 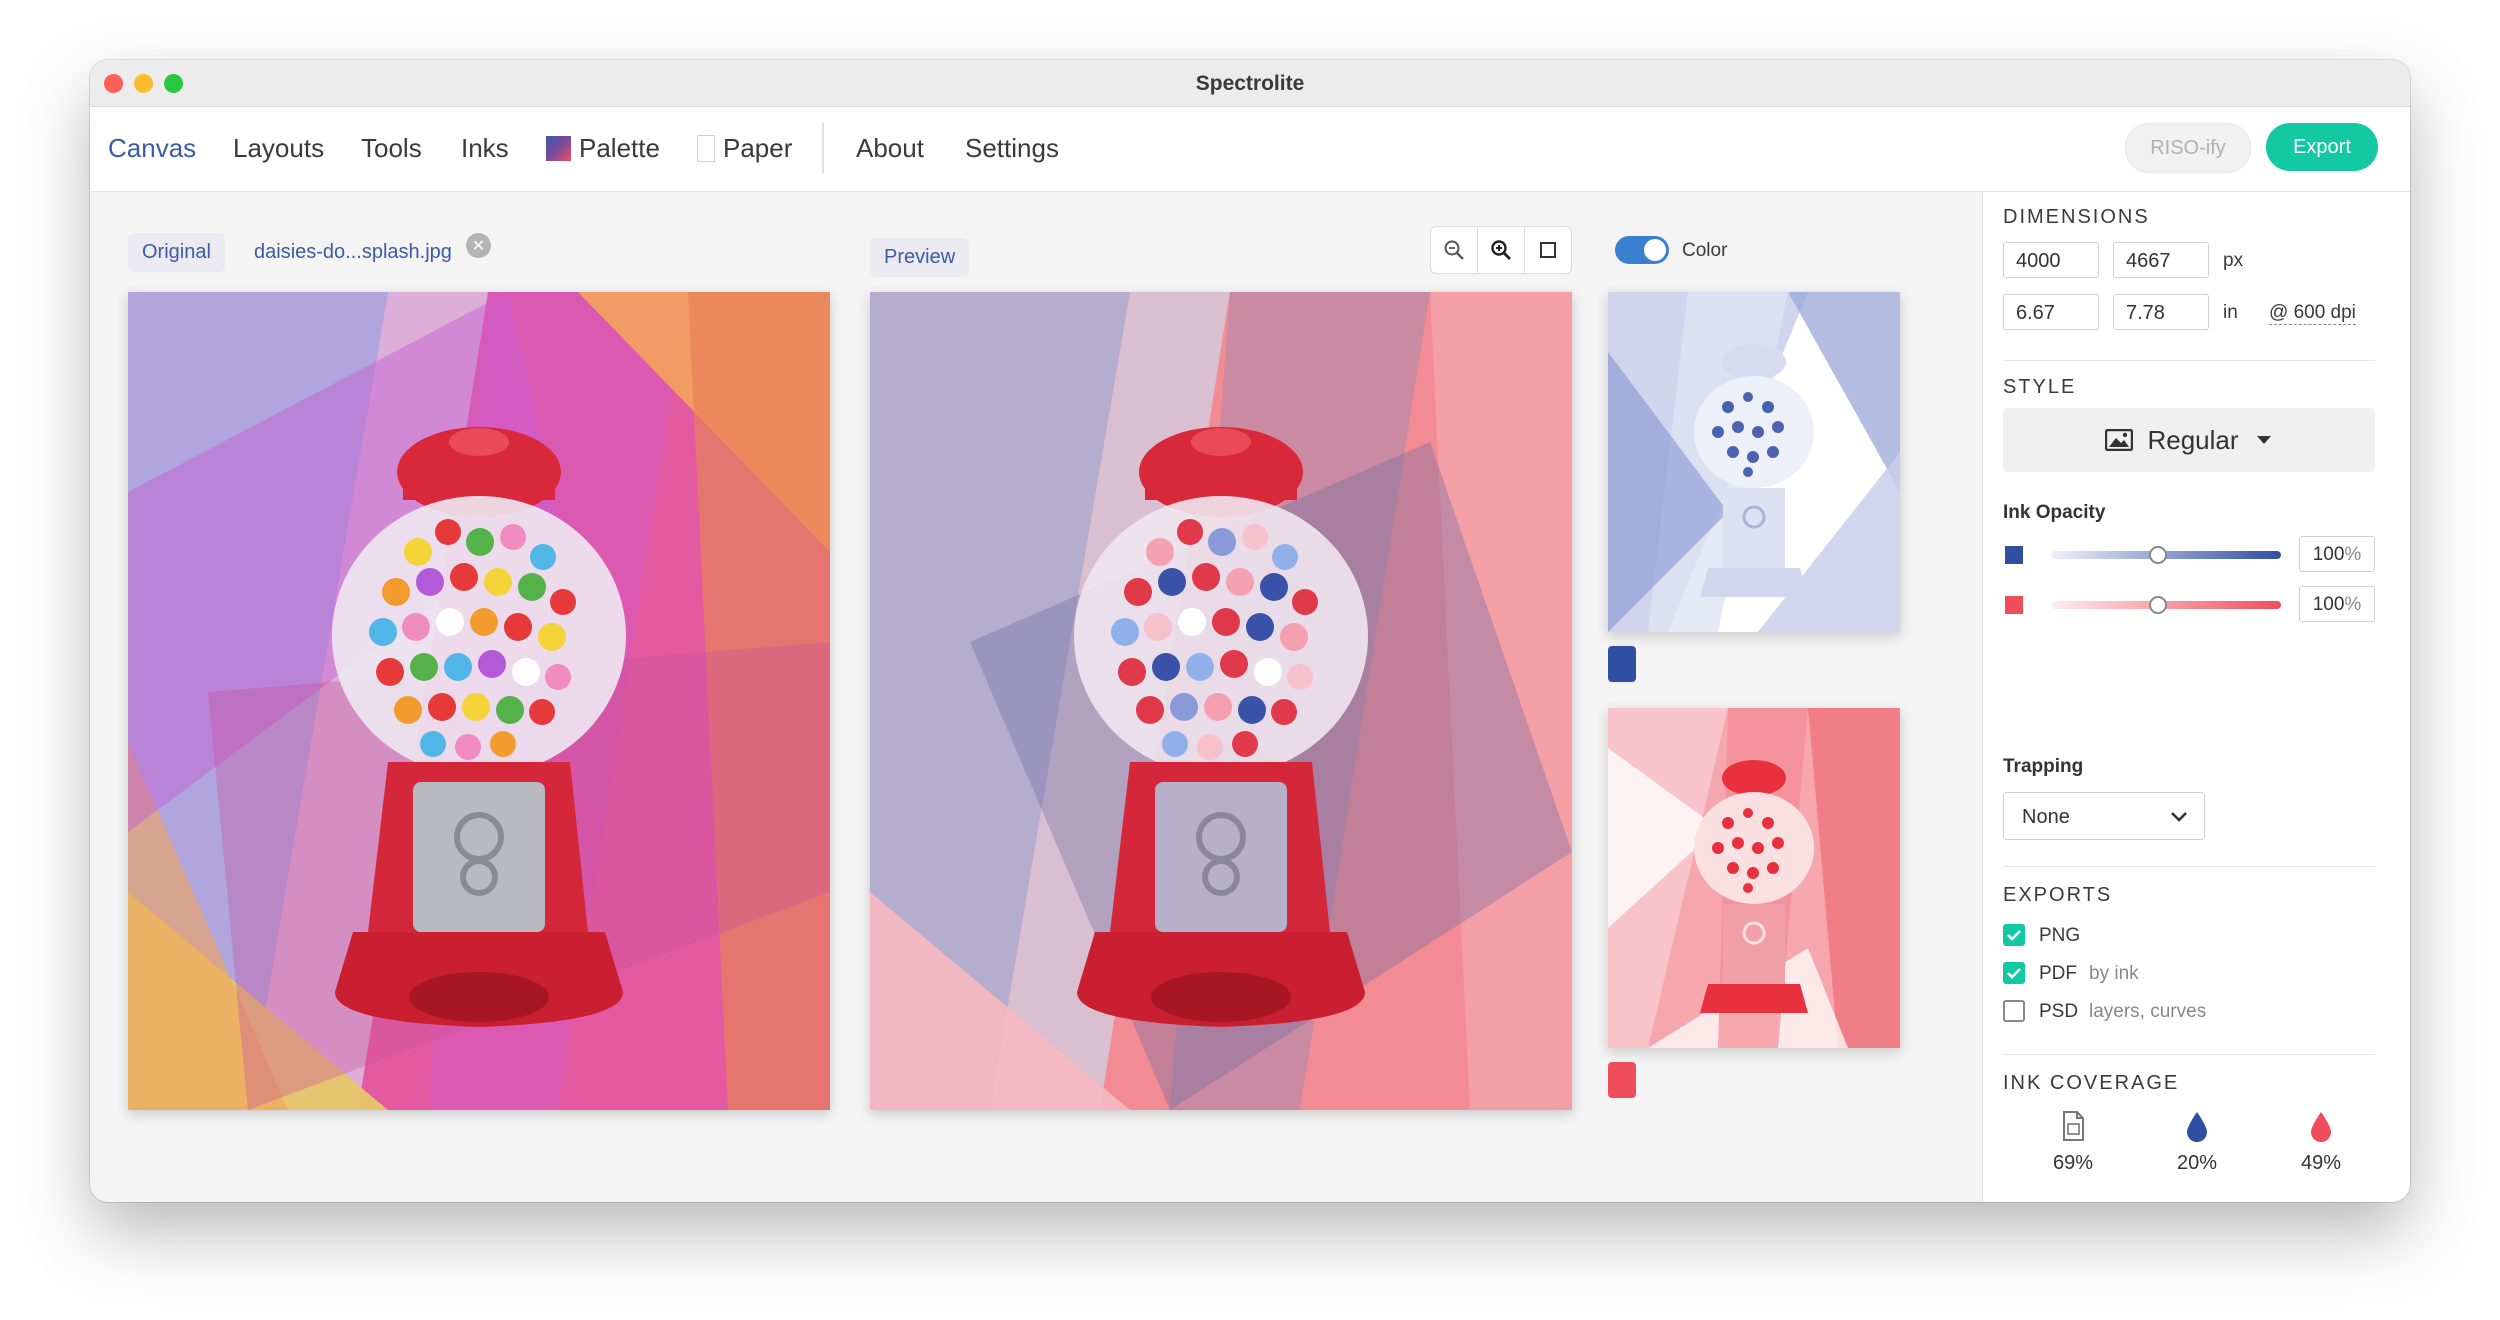 What do you see at coordinates (478, 245) in the screenshot?
I see `clear-file-icon: ✕` at bounding box center [478, 245].